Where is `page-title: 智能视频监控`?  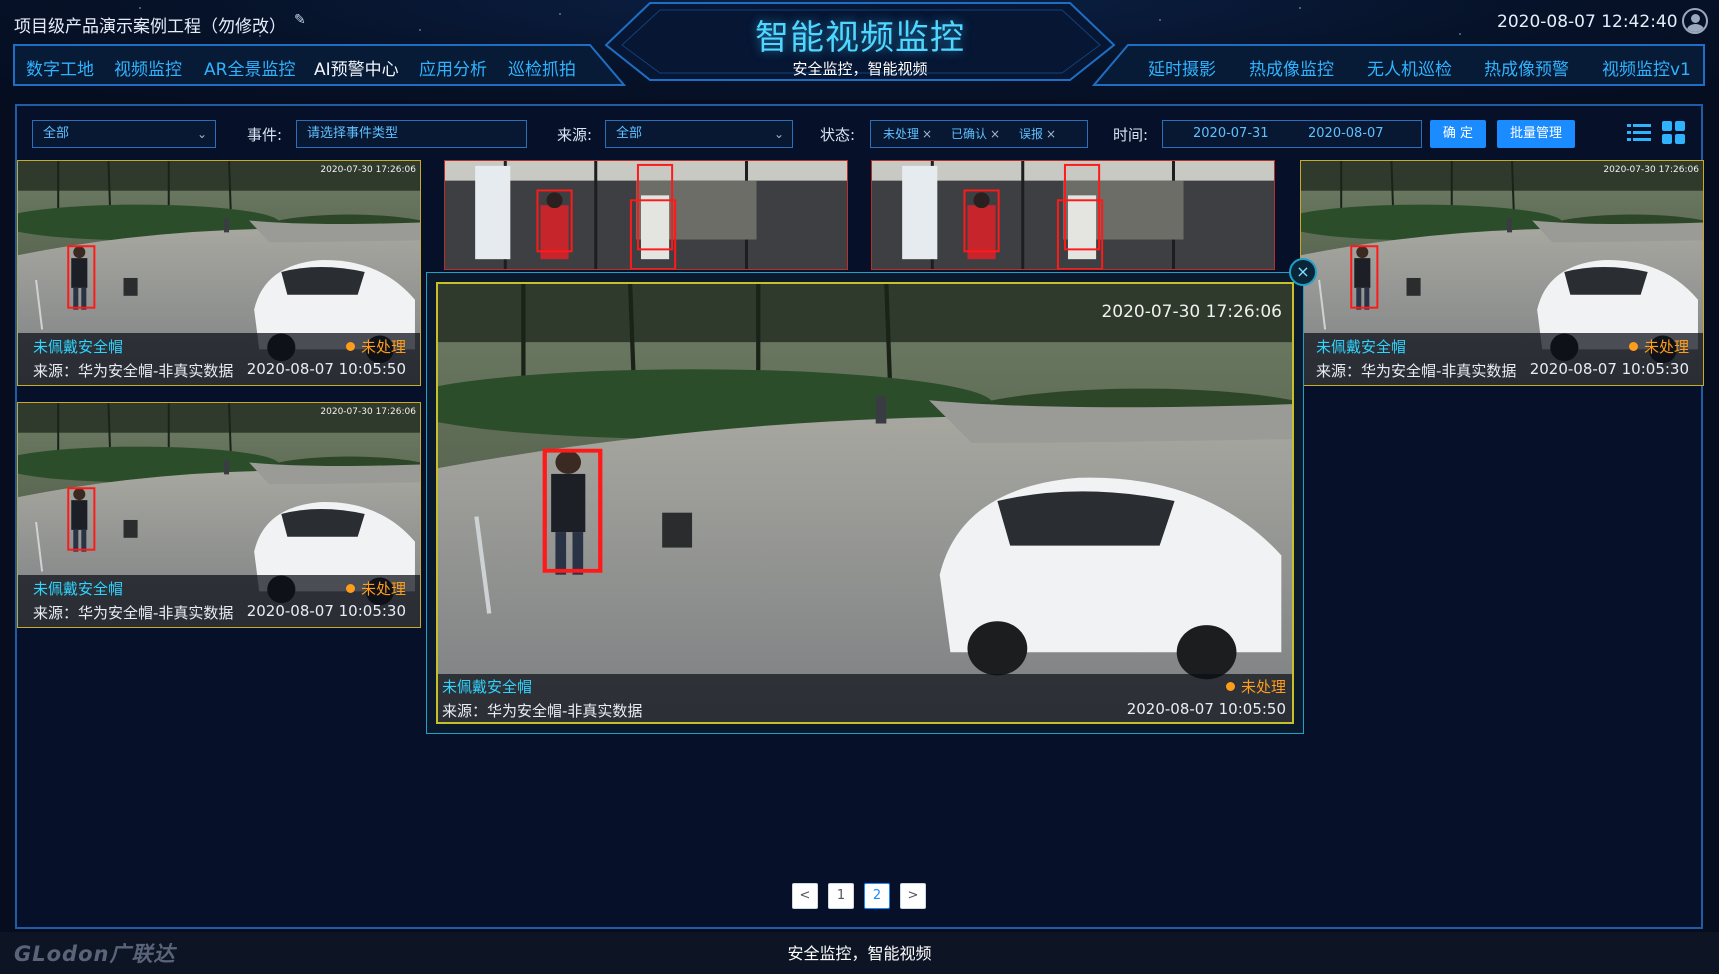
page-title: 智能视频监控 is located at coordinates (860, 38).